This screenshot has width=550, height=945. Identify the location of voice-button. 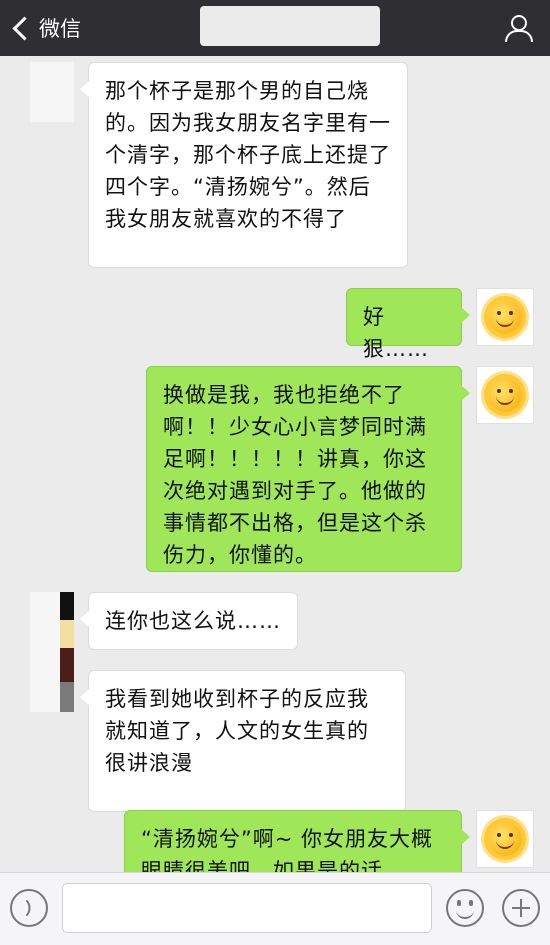
(29, 908).